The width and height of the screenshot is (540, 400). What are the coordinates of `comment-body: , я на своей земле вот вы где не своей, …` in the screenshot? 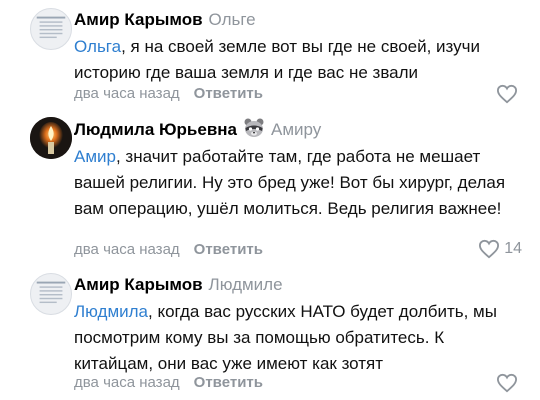 It's located at (277, 59).